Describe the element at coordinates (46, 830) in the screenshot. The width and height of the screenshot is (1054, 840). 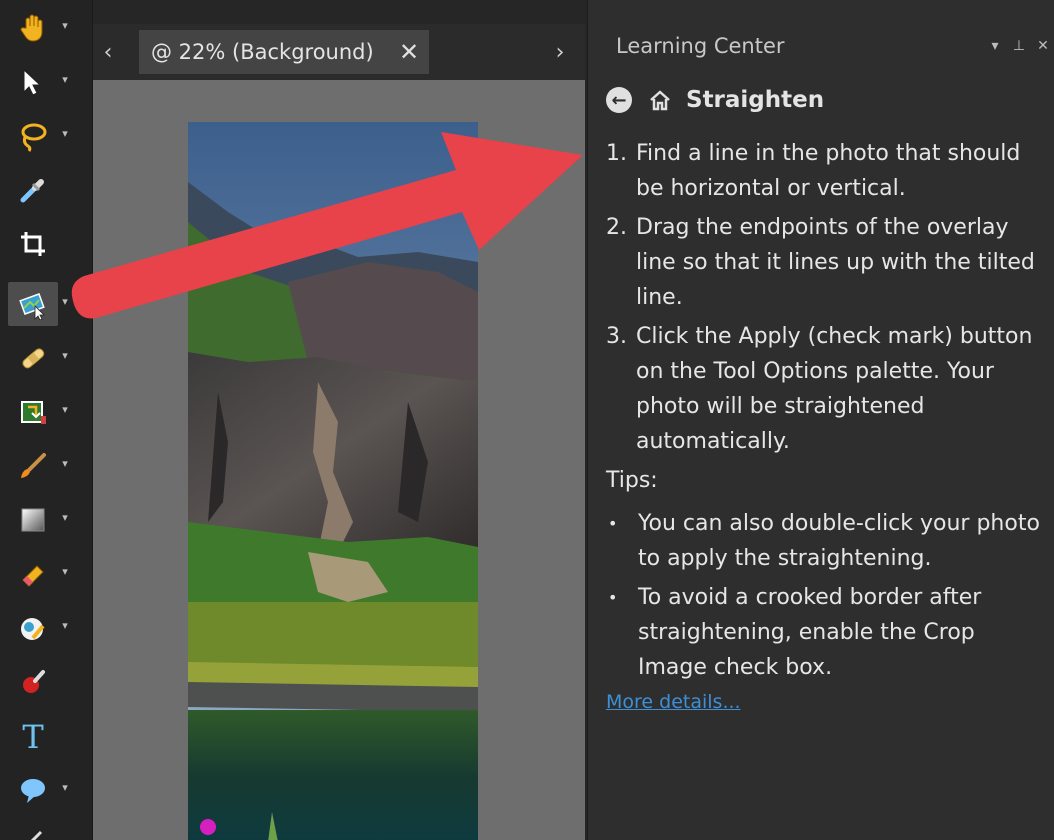
I see `more-tool` at that location.